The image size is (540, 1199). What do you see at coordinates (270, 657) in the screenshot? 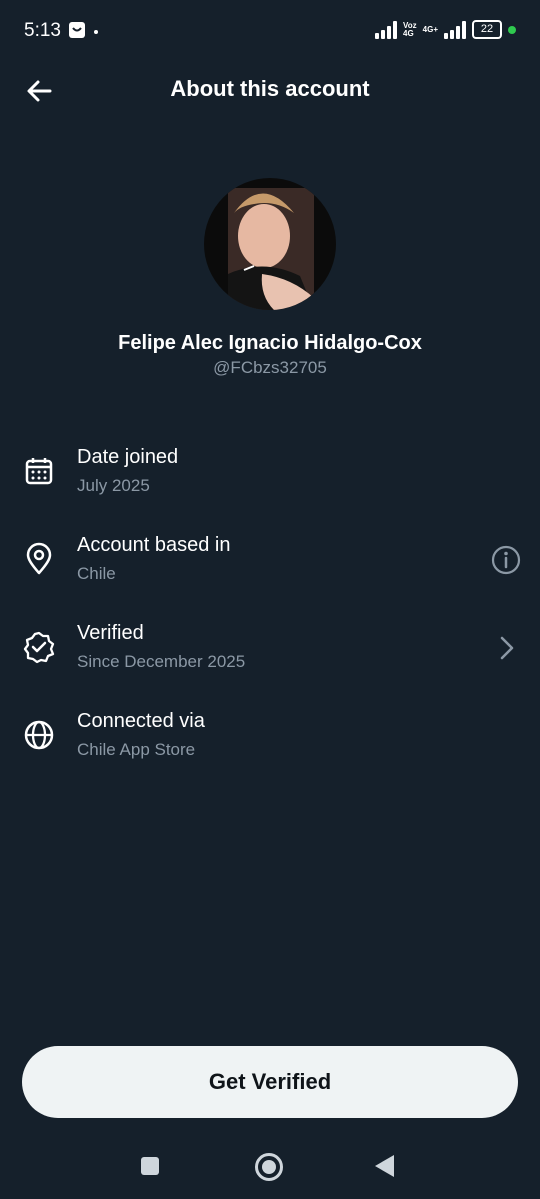
I see `row-verified: Verified Since December 2025` at bounding box center [270, 657].